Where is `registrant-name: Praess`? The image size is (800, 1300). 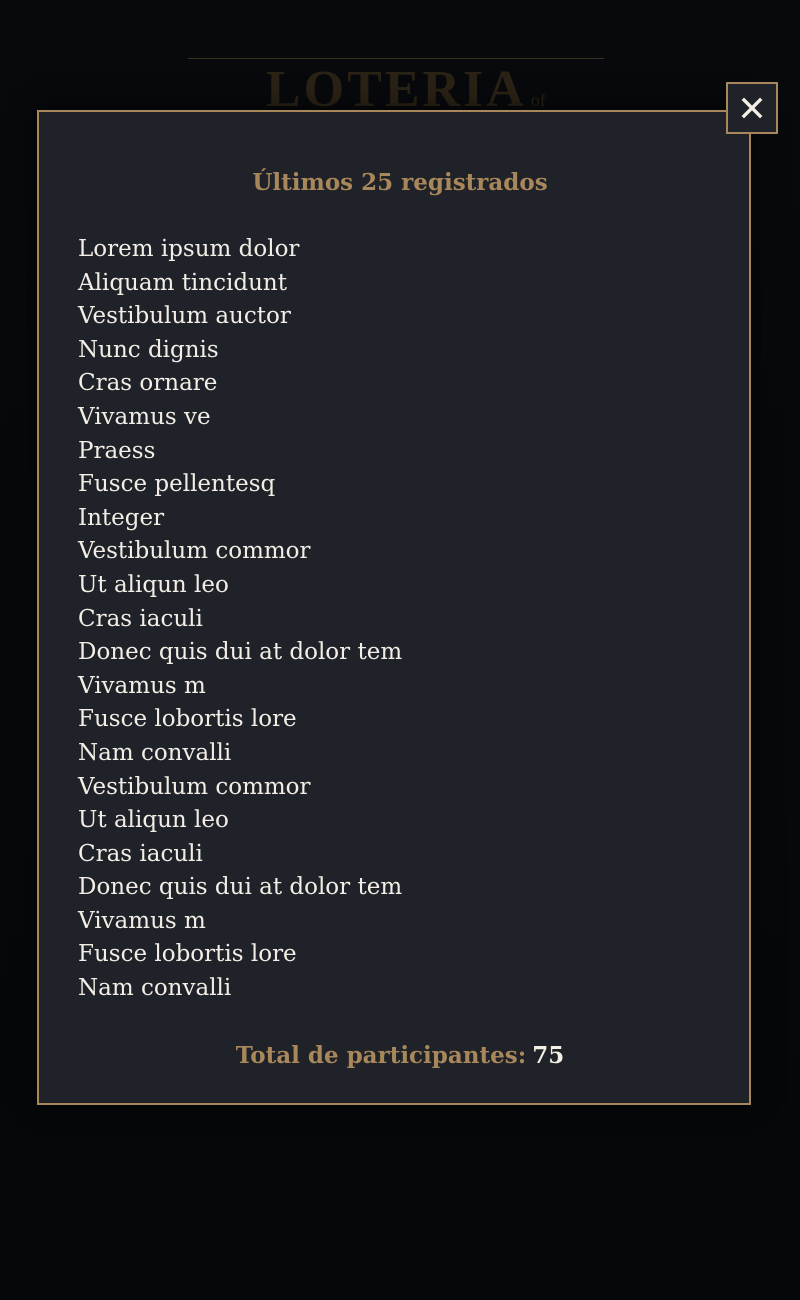
registrant-name: Praess is located at coordinates (117, 450).